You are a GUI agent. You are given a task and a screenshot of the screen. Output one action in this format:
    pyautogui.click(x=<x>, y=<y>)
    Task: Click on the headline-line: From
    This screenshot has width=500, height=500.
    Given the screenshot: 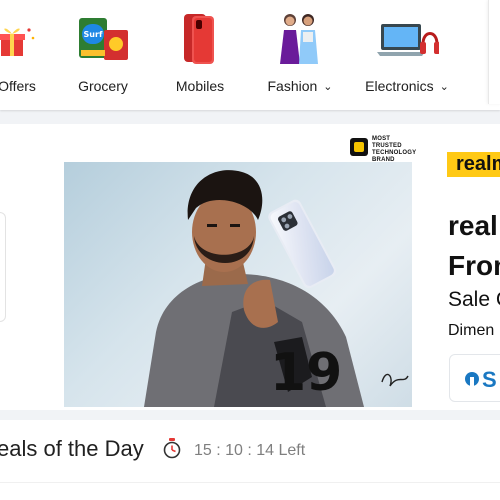 What is the action you would take?
    pyautogui.click(x=474, y=265)
    